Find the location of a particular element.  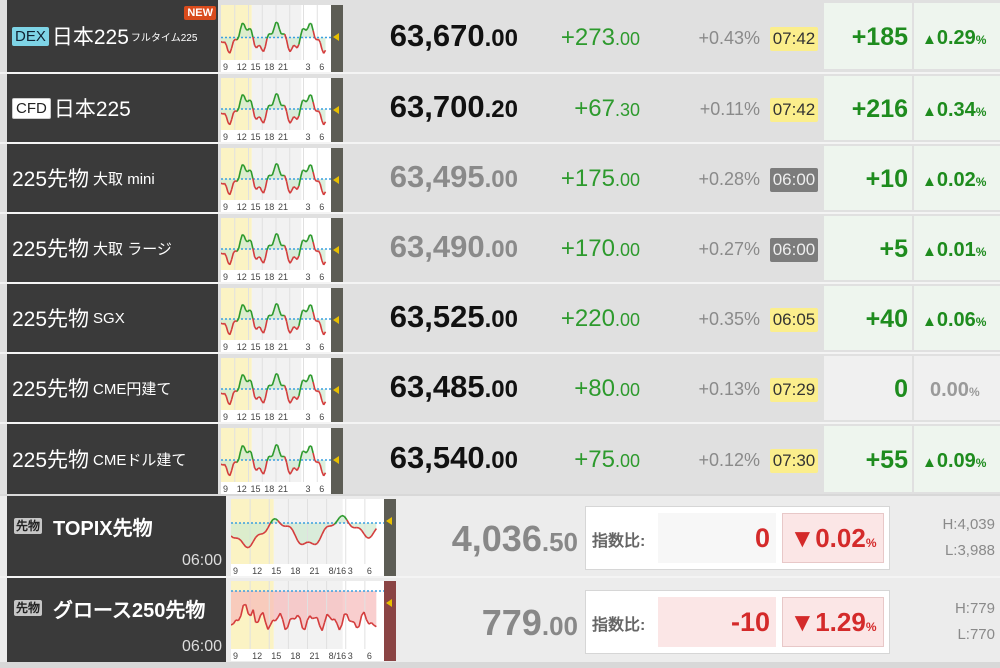

sparkline: 9 12 15 18 21 8/16 3 6 is located at coordinates (307, 621).